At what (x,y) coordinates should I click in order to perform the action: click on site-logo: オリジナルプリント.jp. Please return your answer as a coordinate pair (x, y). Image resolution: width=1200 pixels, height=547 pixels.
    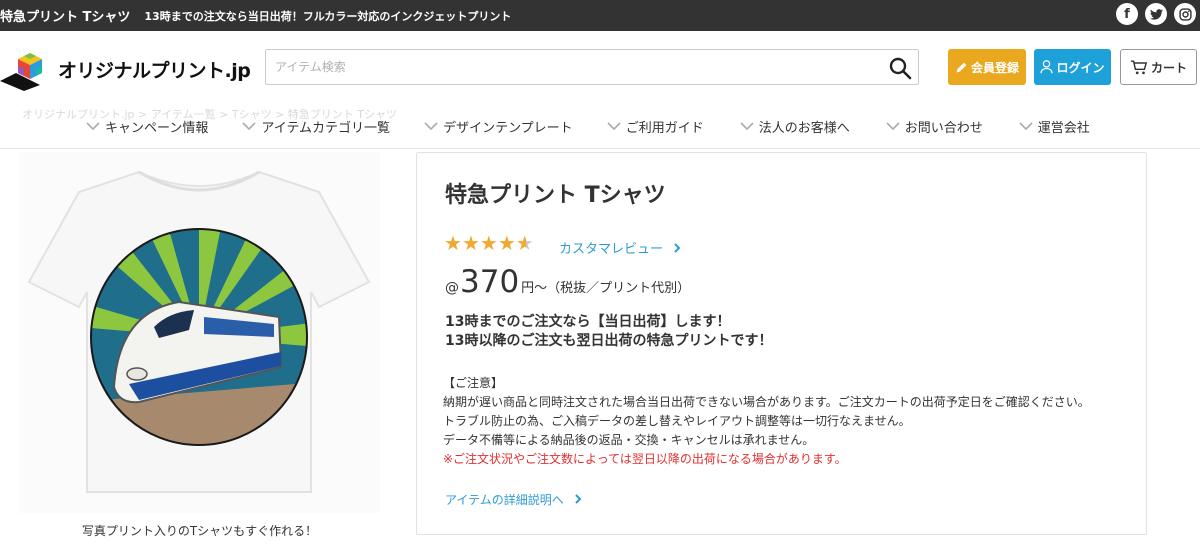
    Looking at the image, I should click on (125, 69).